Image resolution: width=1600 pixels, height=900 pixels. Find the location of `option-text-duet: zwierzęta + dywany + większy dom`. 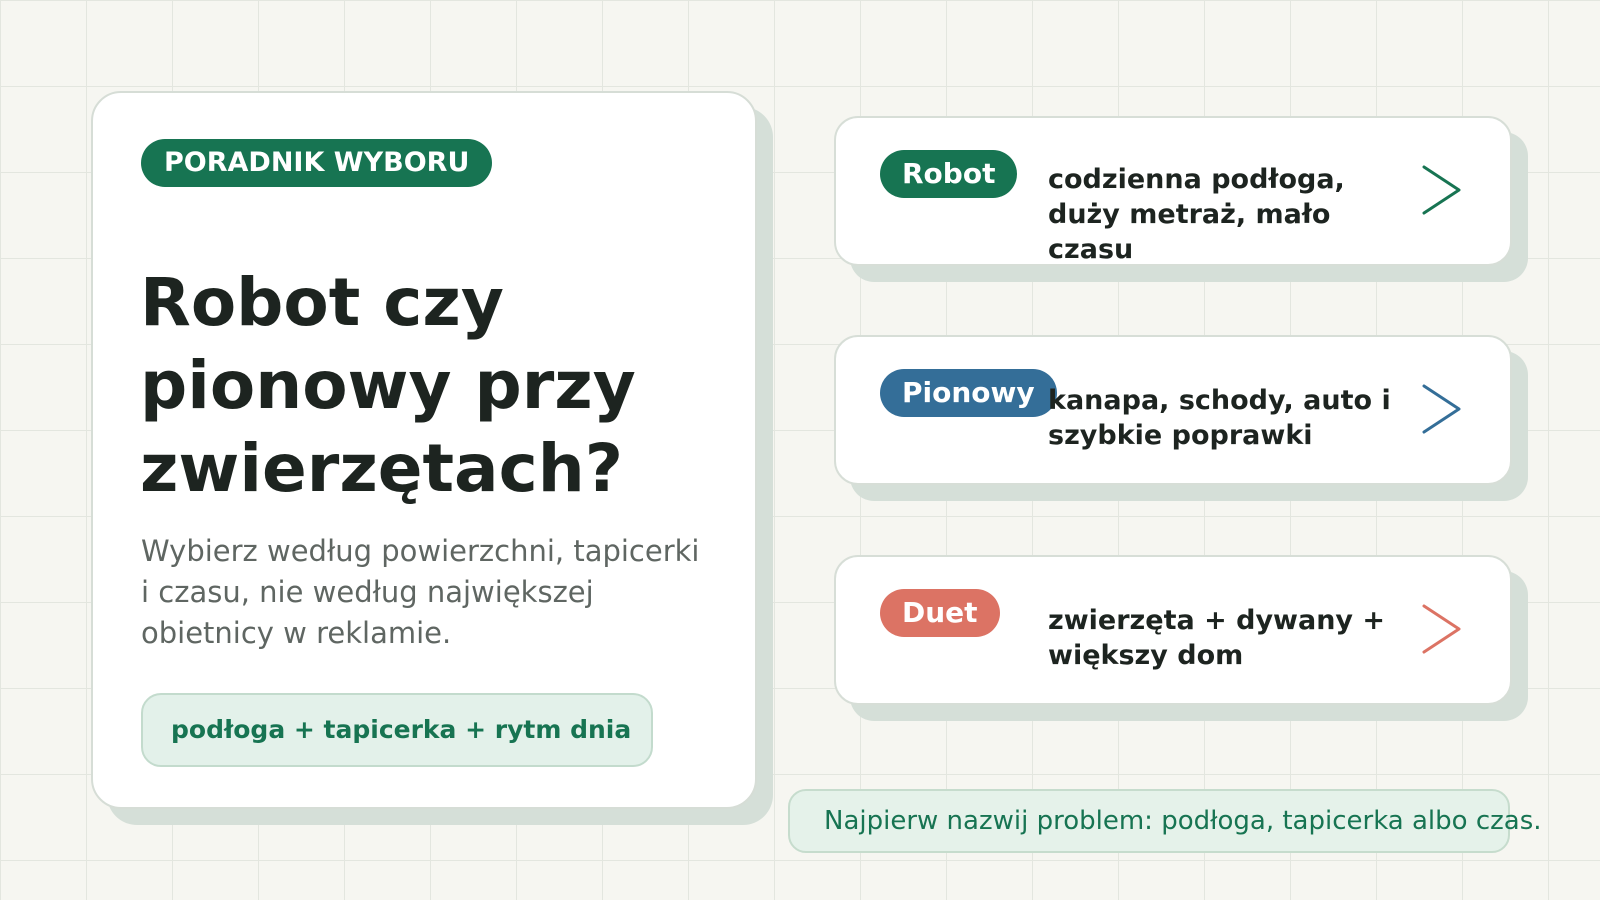

option-text-duet: zwierzęta + dywany + większy dom is located at coordinates (1217, 638).